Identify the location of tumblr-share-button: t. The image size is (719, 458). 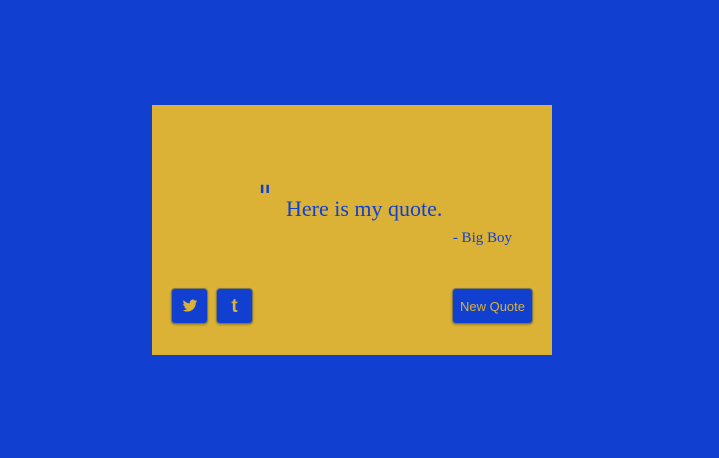
(234, 306).